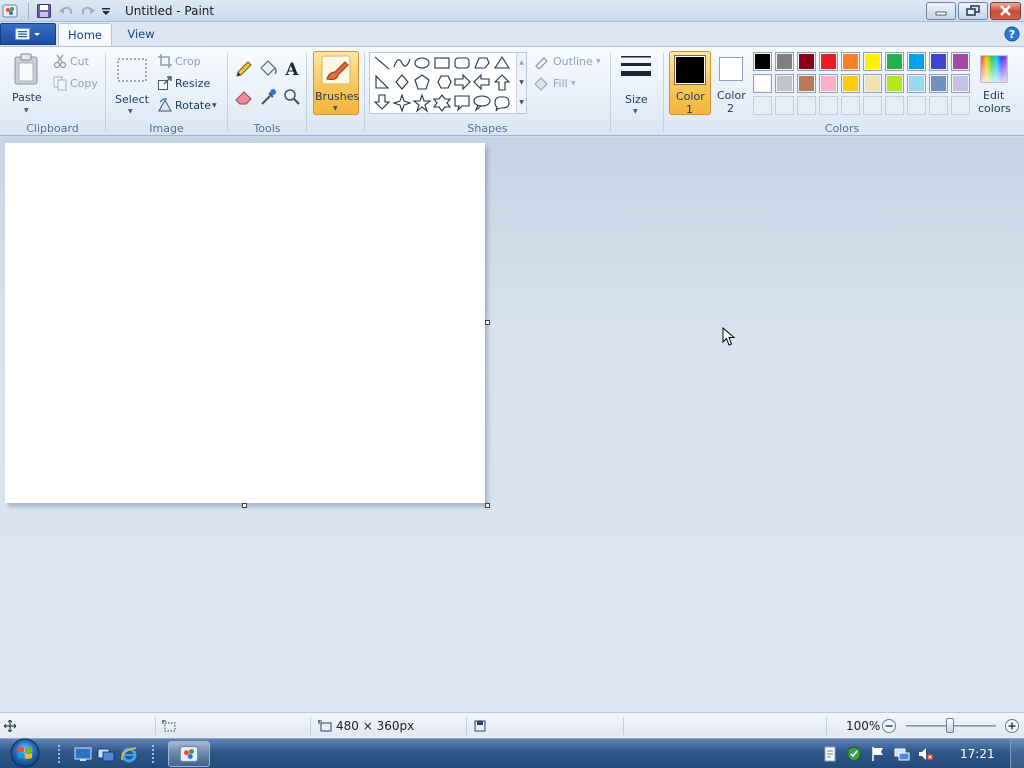 The height and width of the screenshot is (768, 1024). What do you see at coordinates (88, 11) in the screenshot?
I see `redo-icon` at bounding box center [88, 11].